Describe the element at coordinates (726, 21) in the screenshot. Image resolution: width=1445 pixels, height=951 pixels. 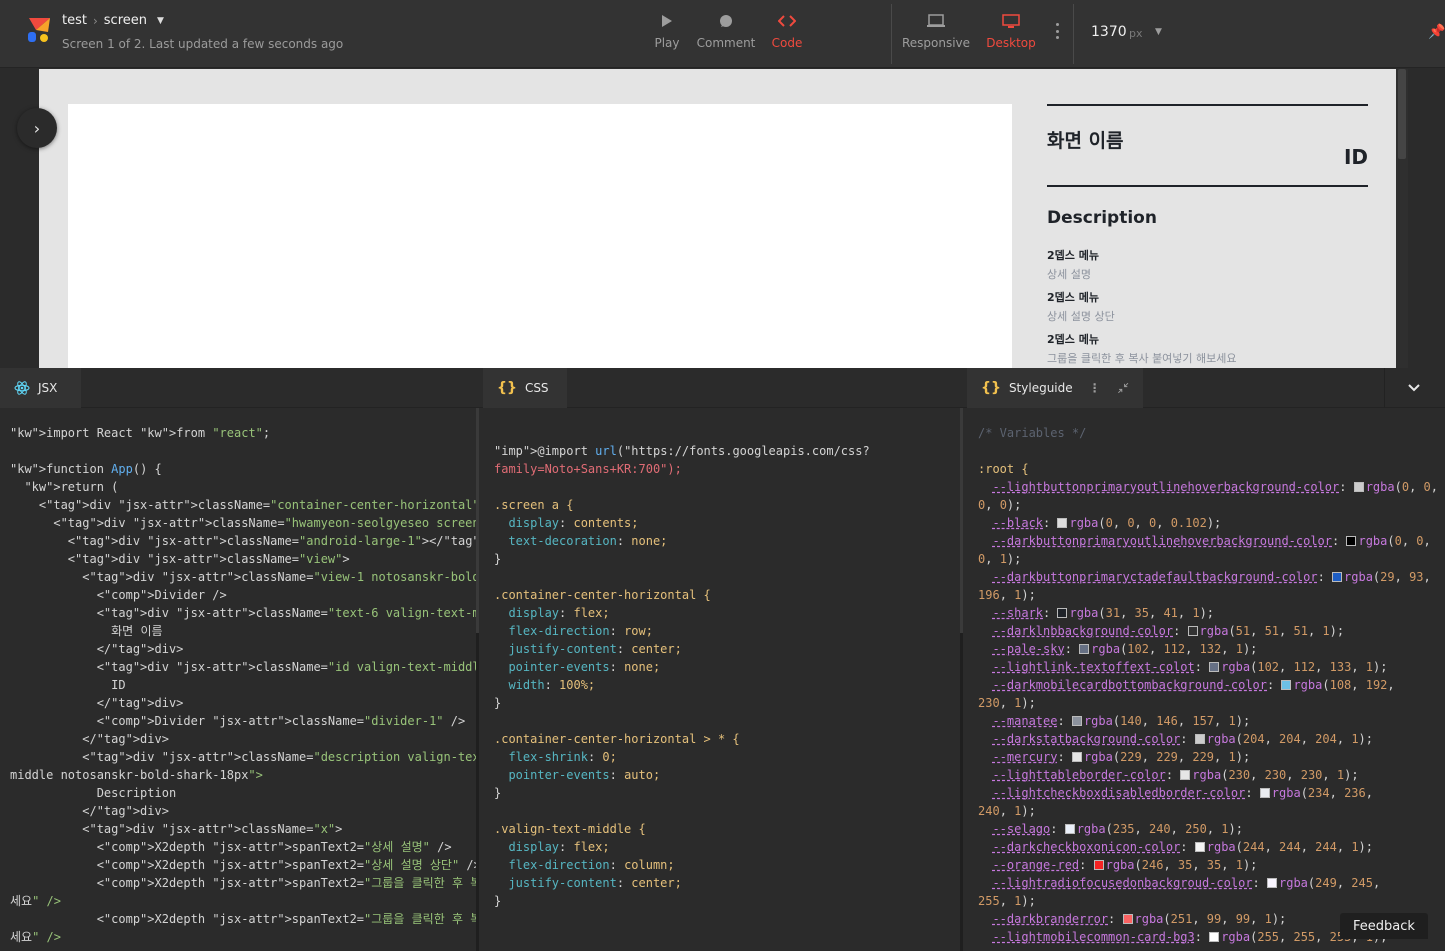
I see `comment-icon` at that location.